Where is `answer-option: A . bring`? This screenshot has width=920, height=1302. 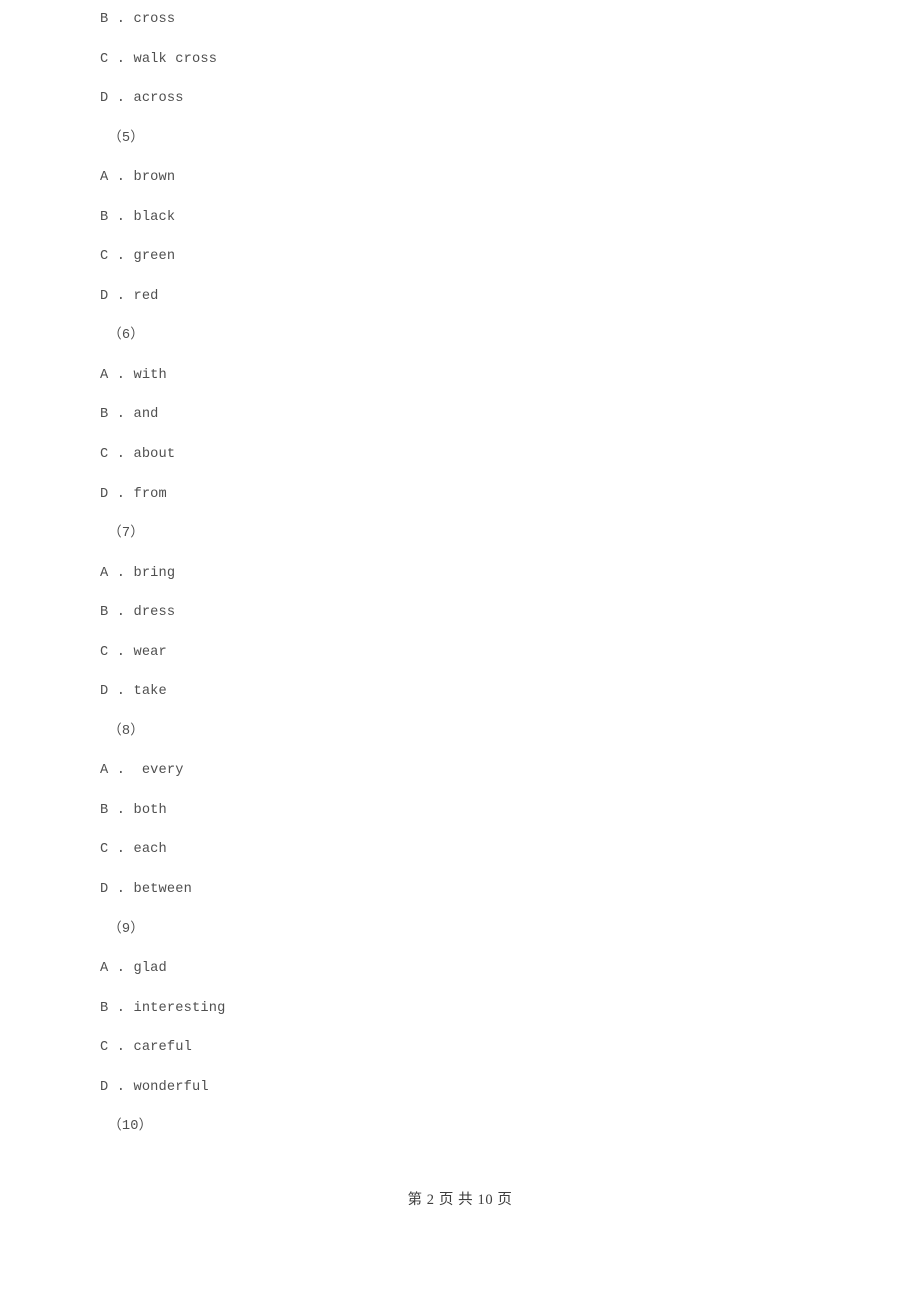 answer-option: A . bring is located at coordinates (138, 573).